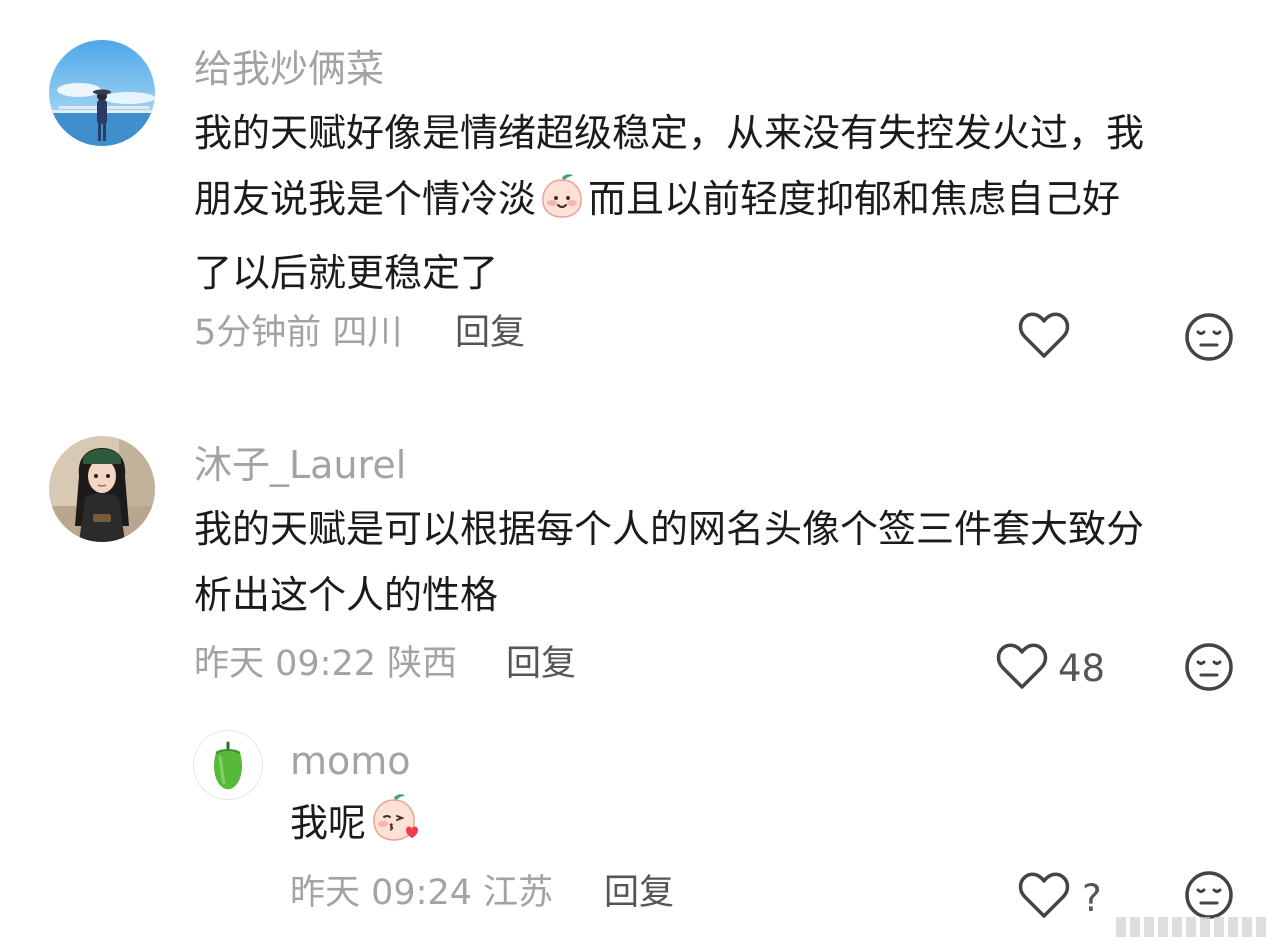 The width and height of the screenshot is (1284, 951). Describe the element at coordinates (328, 823) in the screenshot. I see `comment-text-segment: 我呢` at that location.